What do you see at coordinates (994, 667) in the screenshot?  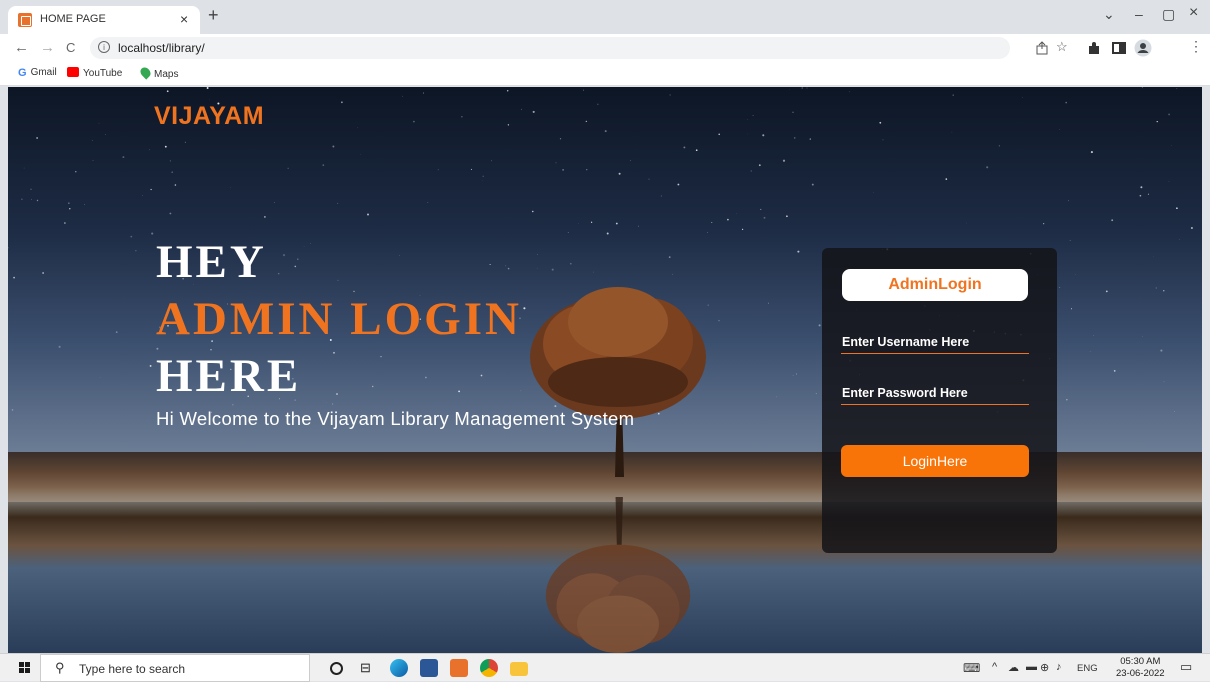 I see `chevron-up-icon: ^` at bounding box center [994, 667].